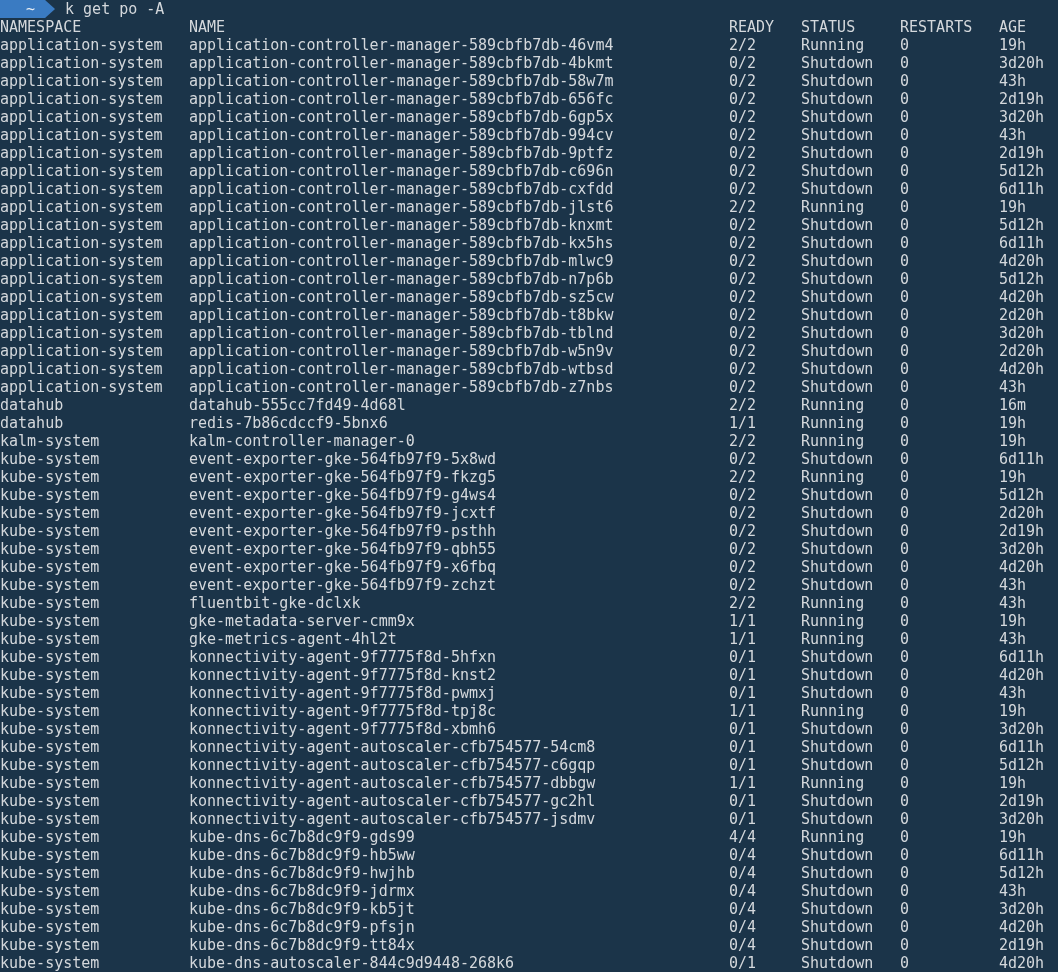  Describe the element at coordinates (401, 225) in the screenshot. I see `table-cell: application-controller-manager-589cbfb7db-knxmt` at that location.